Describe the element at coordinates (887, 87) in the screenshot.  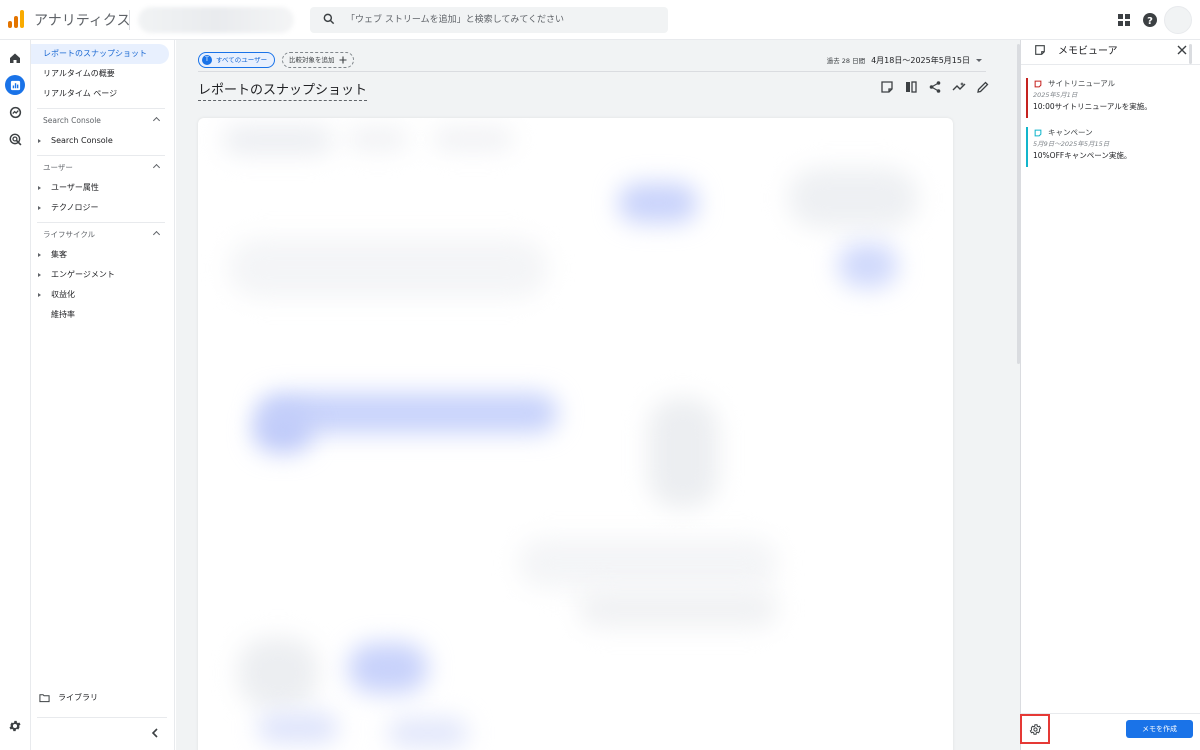
I see `memo-icon` at that location.